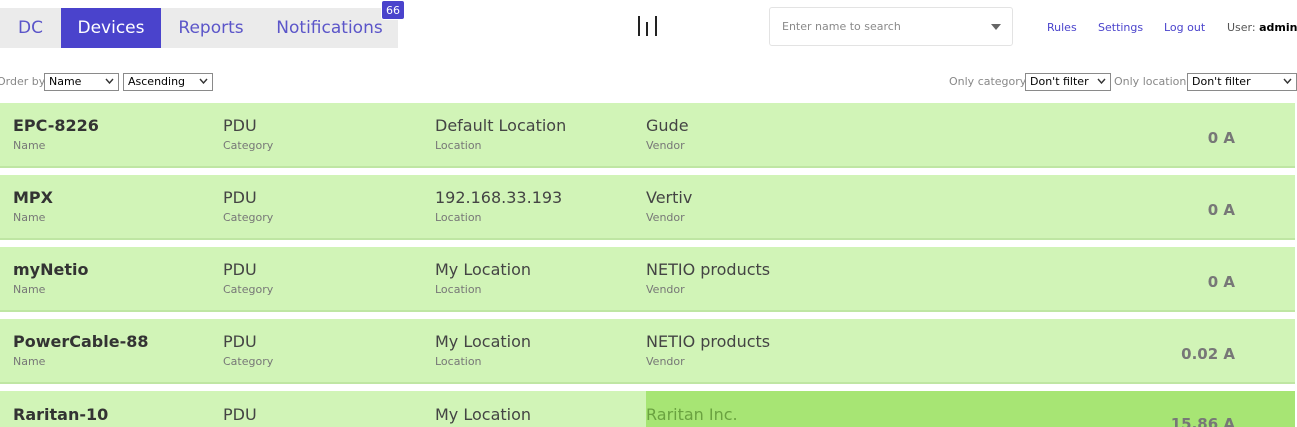 The image size is (1297, 427). Describe the element at coordinates (51, 269) in the screenshot. I see `device-name: myNetio` at that location.